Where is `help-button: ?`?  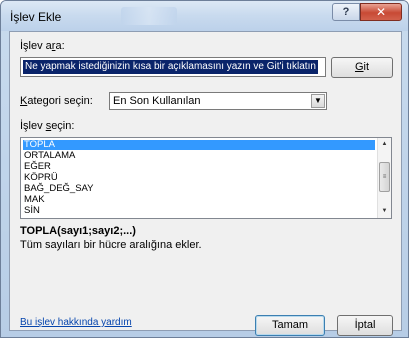 help-button: ? is located at coordinates (346, 12).